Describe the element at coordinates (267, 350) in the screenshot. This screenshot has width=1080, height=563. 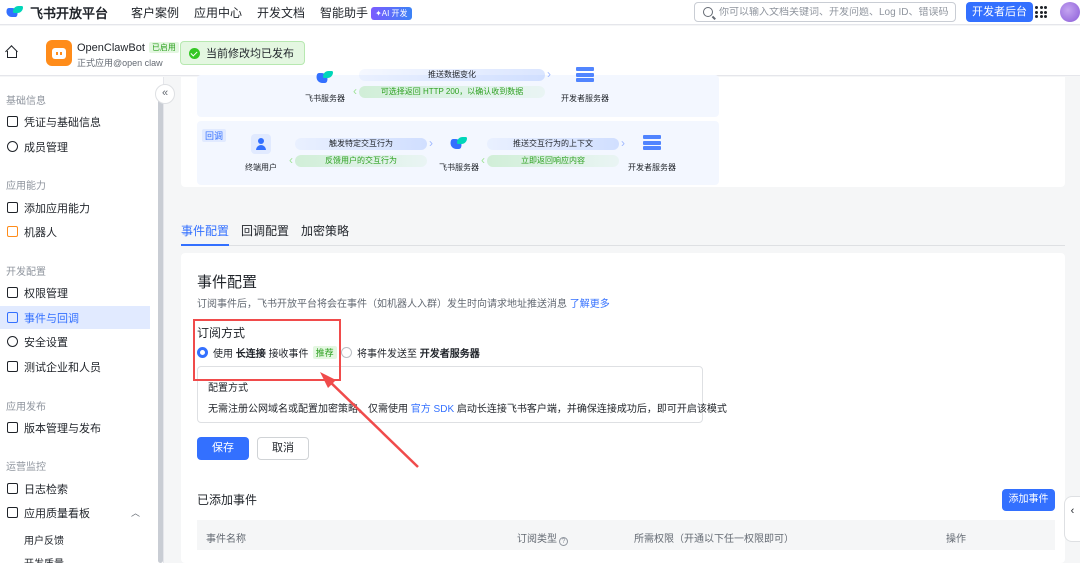
I see `annotation-highlight-box` at that location.